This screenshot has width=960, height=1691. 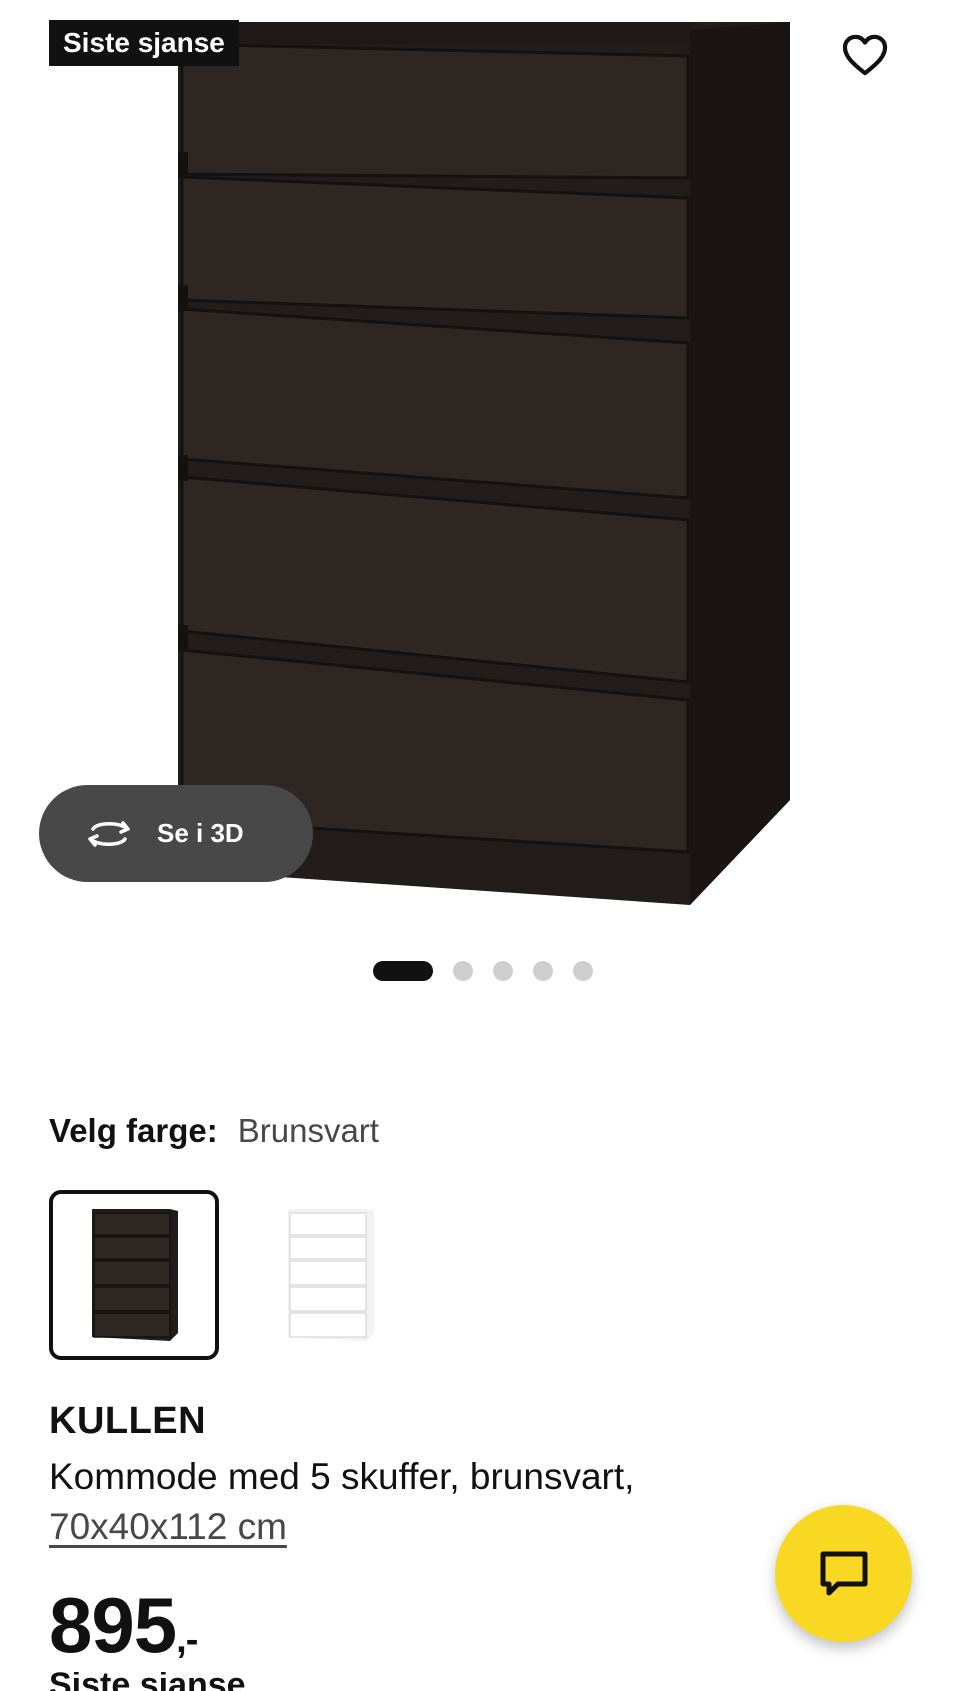 What do you see at coordinates (409, 1527) in the screenshot?
I see `product-dimensions-link: 70x40x112 cm` at bounding box center [409, 1527].